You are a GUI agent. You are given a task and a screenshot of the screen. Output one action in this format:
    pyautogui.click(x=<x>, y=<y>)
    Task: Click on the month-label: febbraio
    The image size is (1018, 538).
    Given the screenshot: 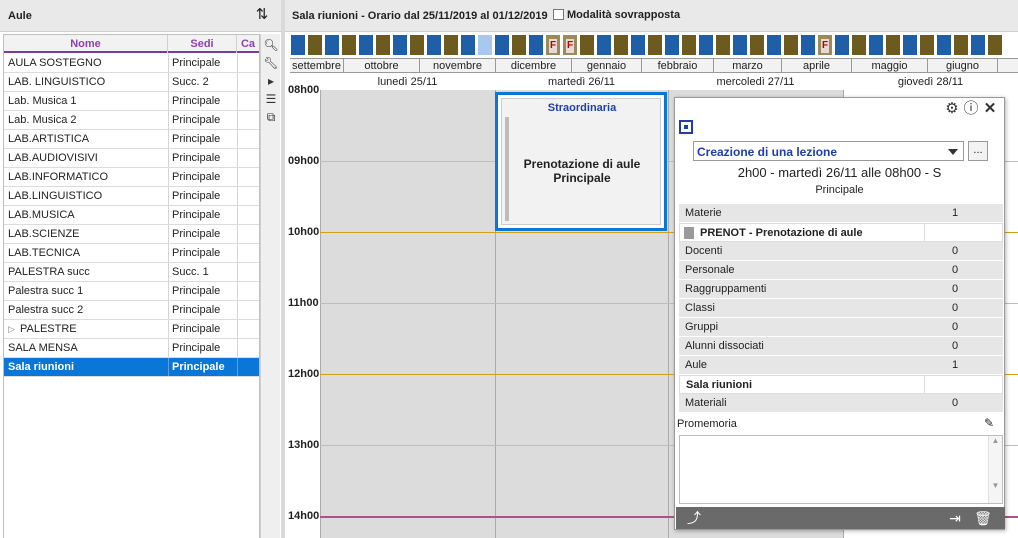 What is the action you would take?
    pyautogui.click(x=678, y=66)
    